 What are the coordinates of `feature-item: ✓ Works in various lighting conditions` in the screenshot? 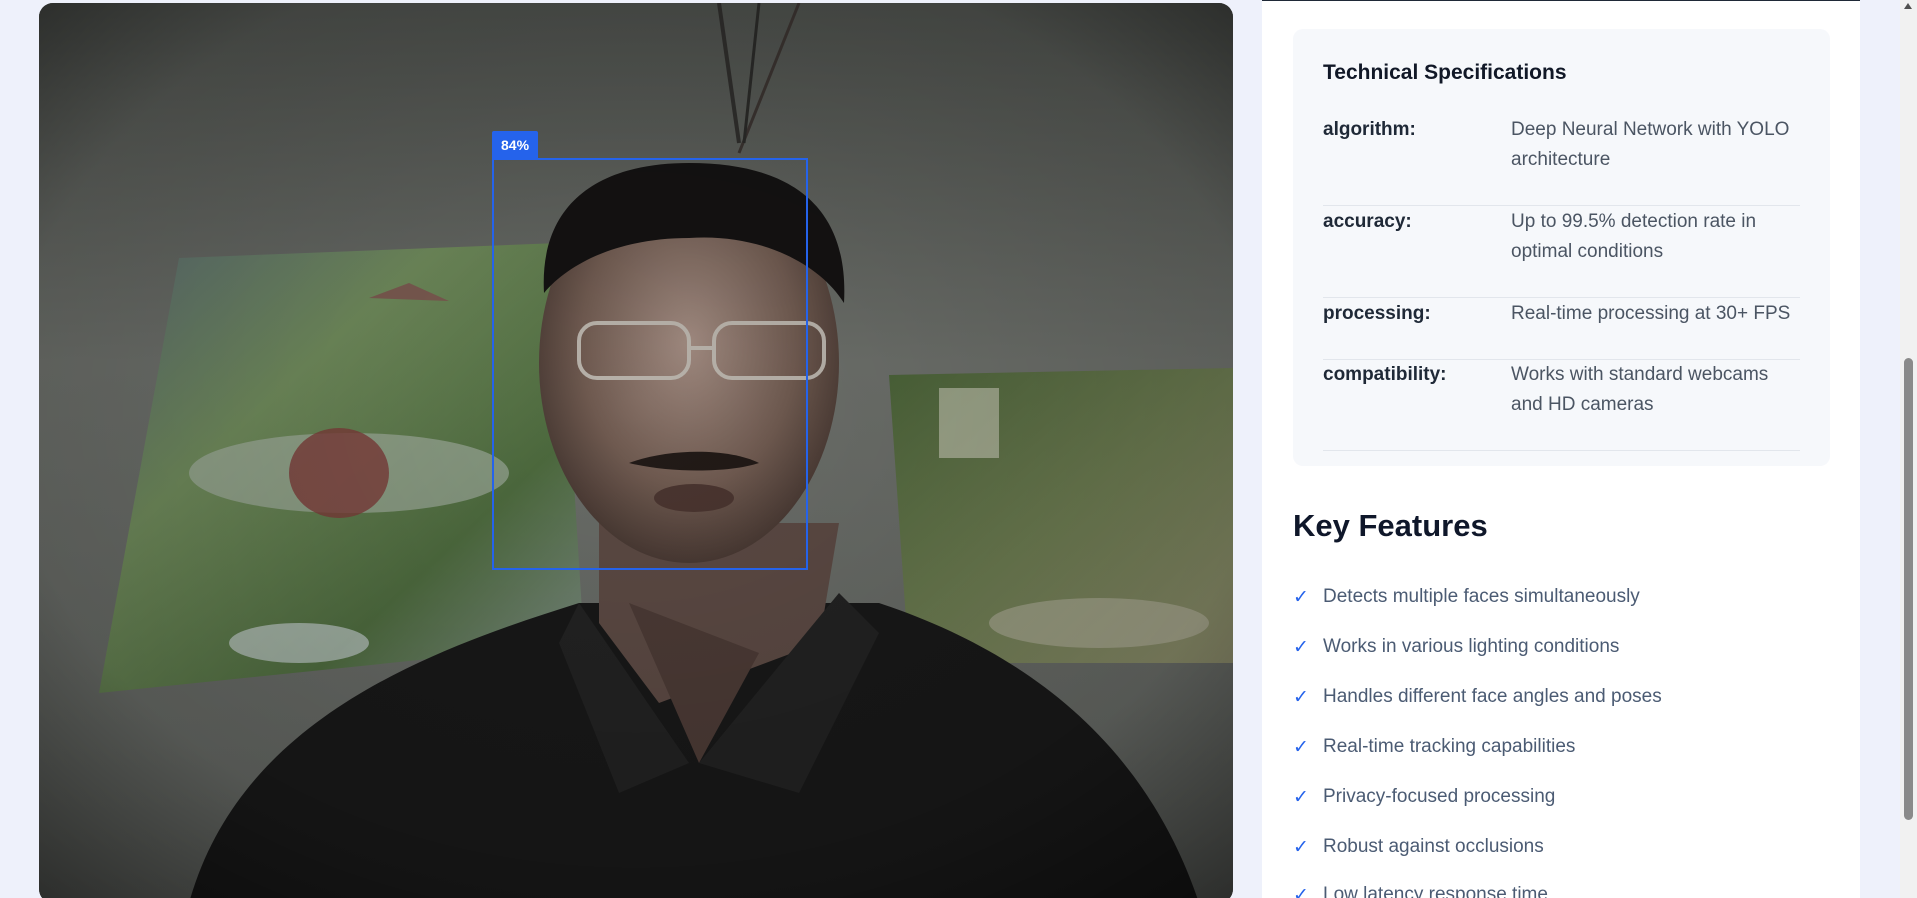 It's located at (1553, 647).